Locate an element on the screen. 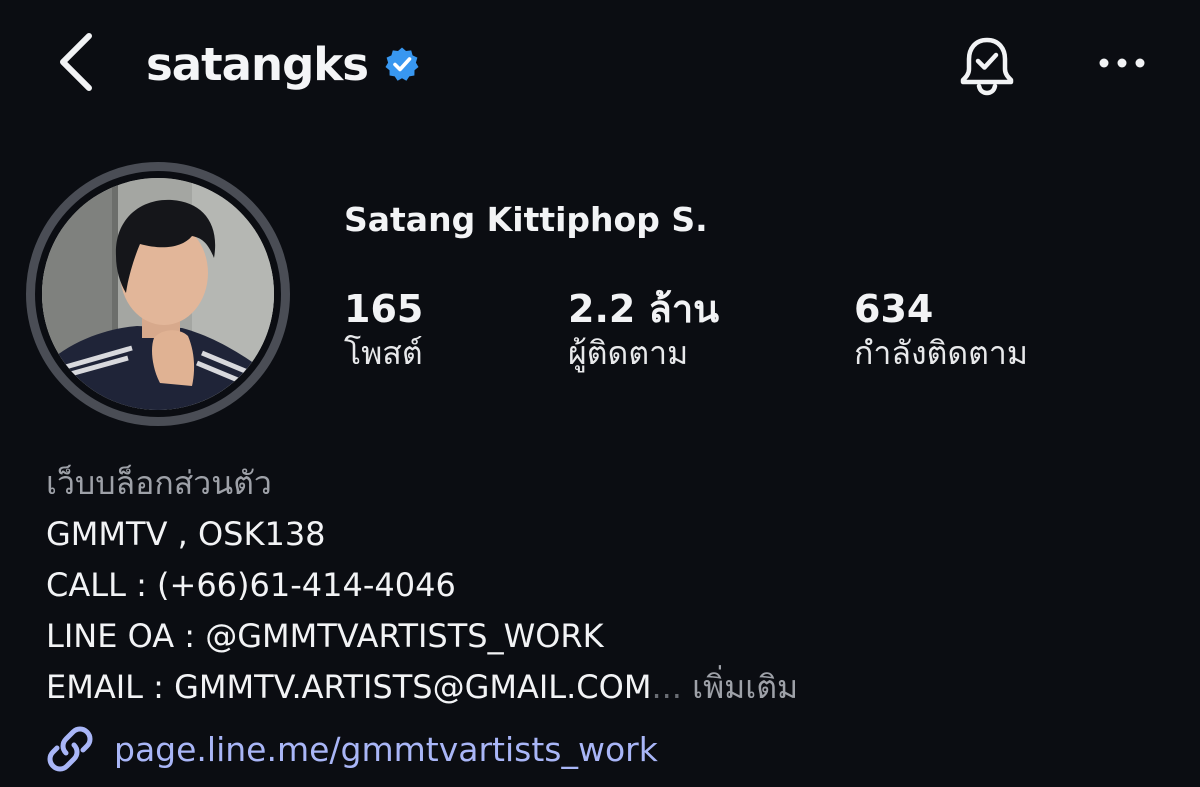 The image size is (1200, 787). bio-line: LINE OA : @GMMTVARTISTS_WORK is located at coordinates (325, 636).